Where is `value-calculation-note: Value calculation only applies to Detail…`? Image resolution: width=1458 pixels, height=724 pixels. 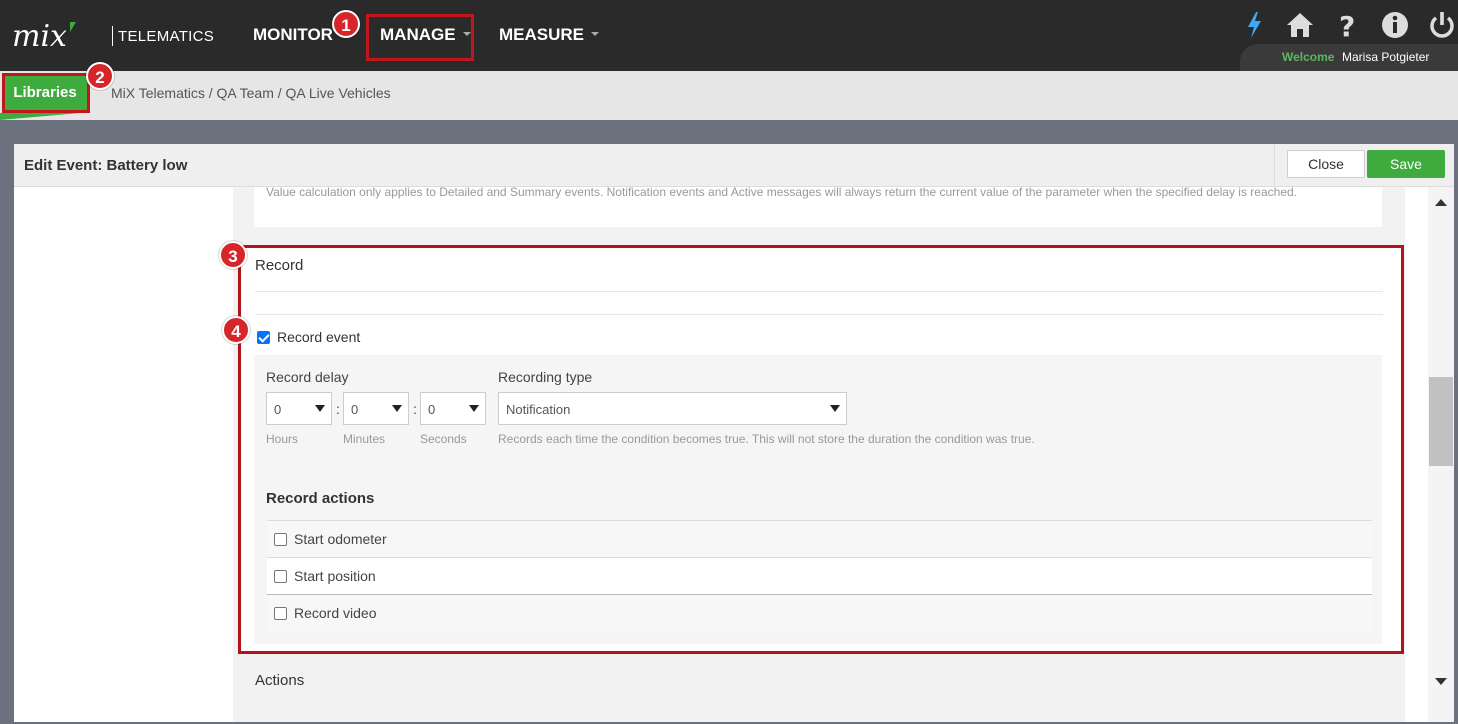
value-calculation-note: Value calculation only applies to Detail… is located at coordinates (781, 192).